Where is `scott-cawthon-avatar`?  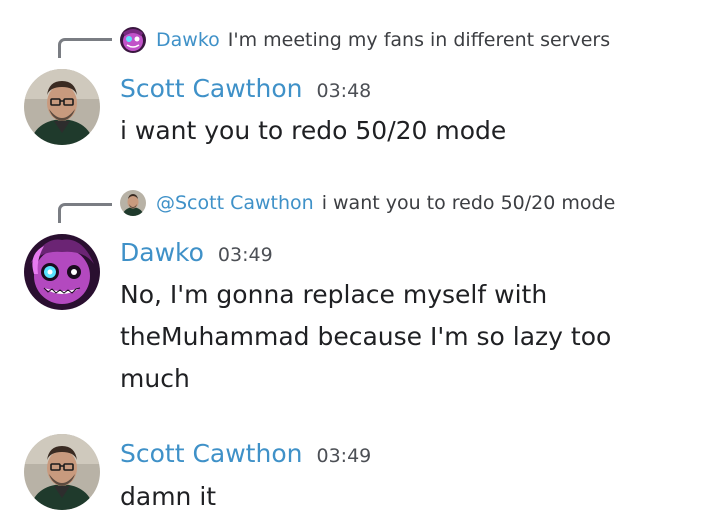
scott-cawthon-avatar is located at coordinates (62, 472).